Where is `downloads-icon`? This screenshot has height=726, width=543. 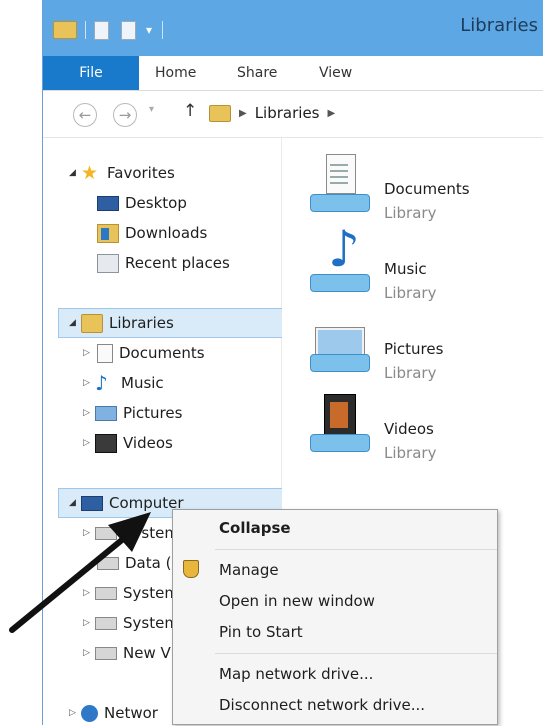 downloads-icon is located at coordinates (108, 233).